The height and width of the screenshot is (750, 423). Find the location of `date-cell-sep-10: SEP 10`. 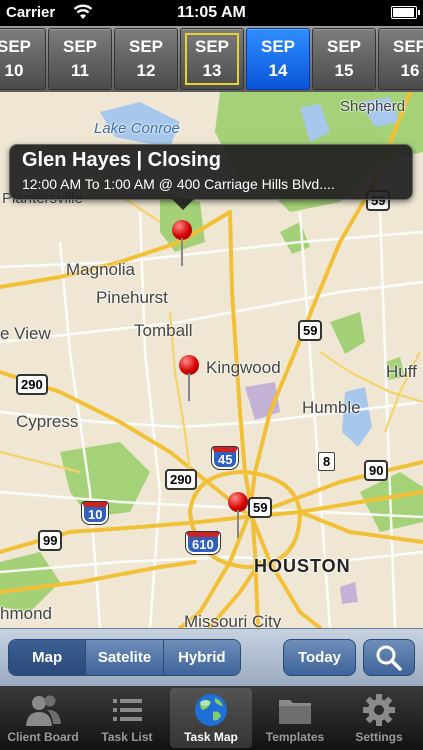

date-cell-sep-10: SEP 10 is located at coordinates (23, 59).